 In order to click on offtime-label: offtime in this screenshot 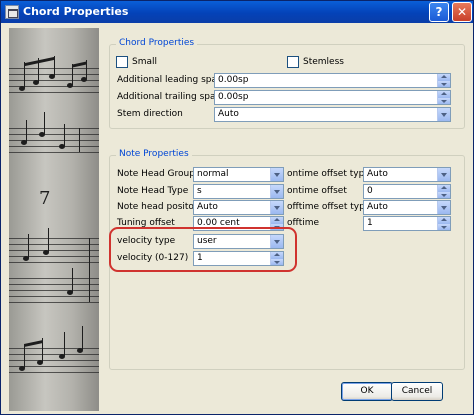, I will do `click(303, 223)`.